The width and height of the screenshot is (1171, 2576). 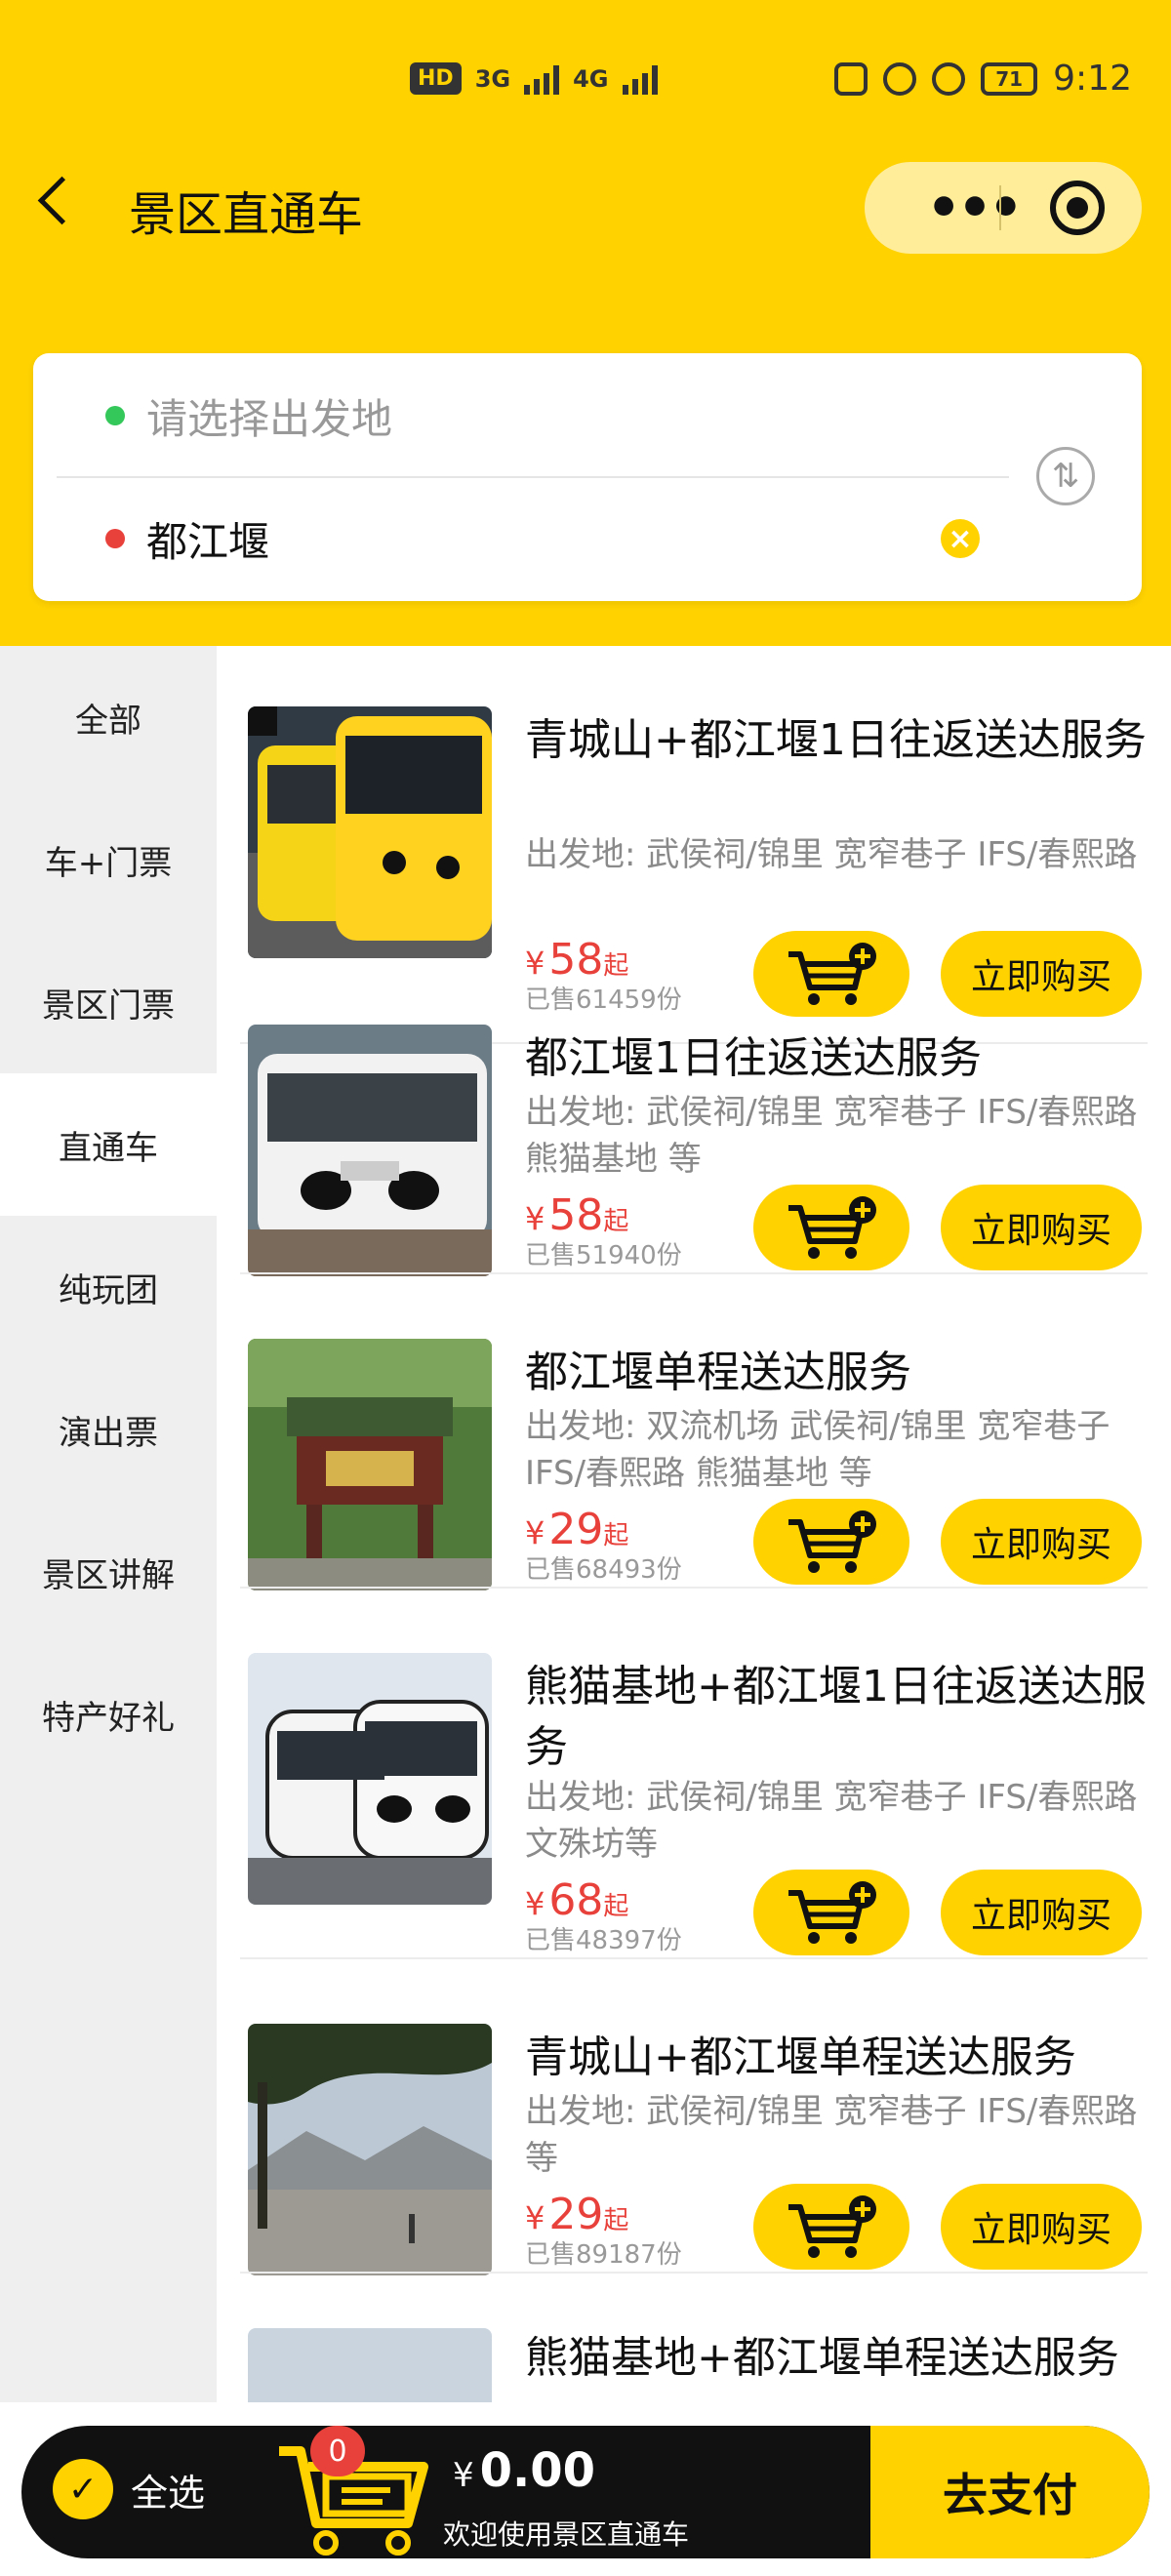 I want to click on network-indicators: HD 3G 4G, so click(x=534, y=78).